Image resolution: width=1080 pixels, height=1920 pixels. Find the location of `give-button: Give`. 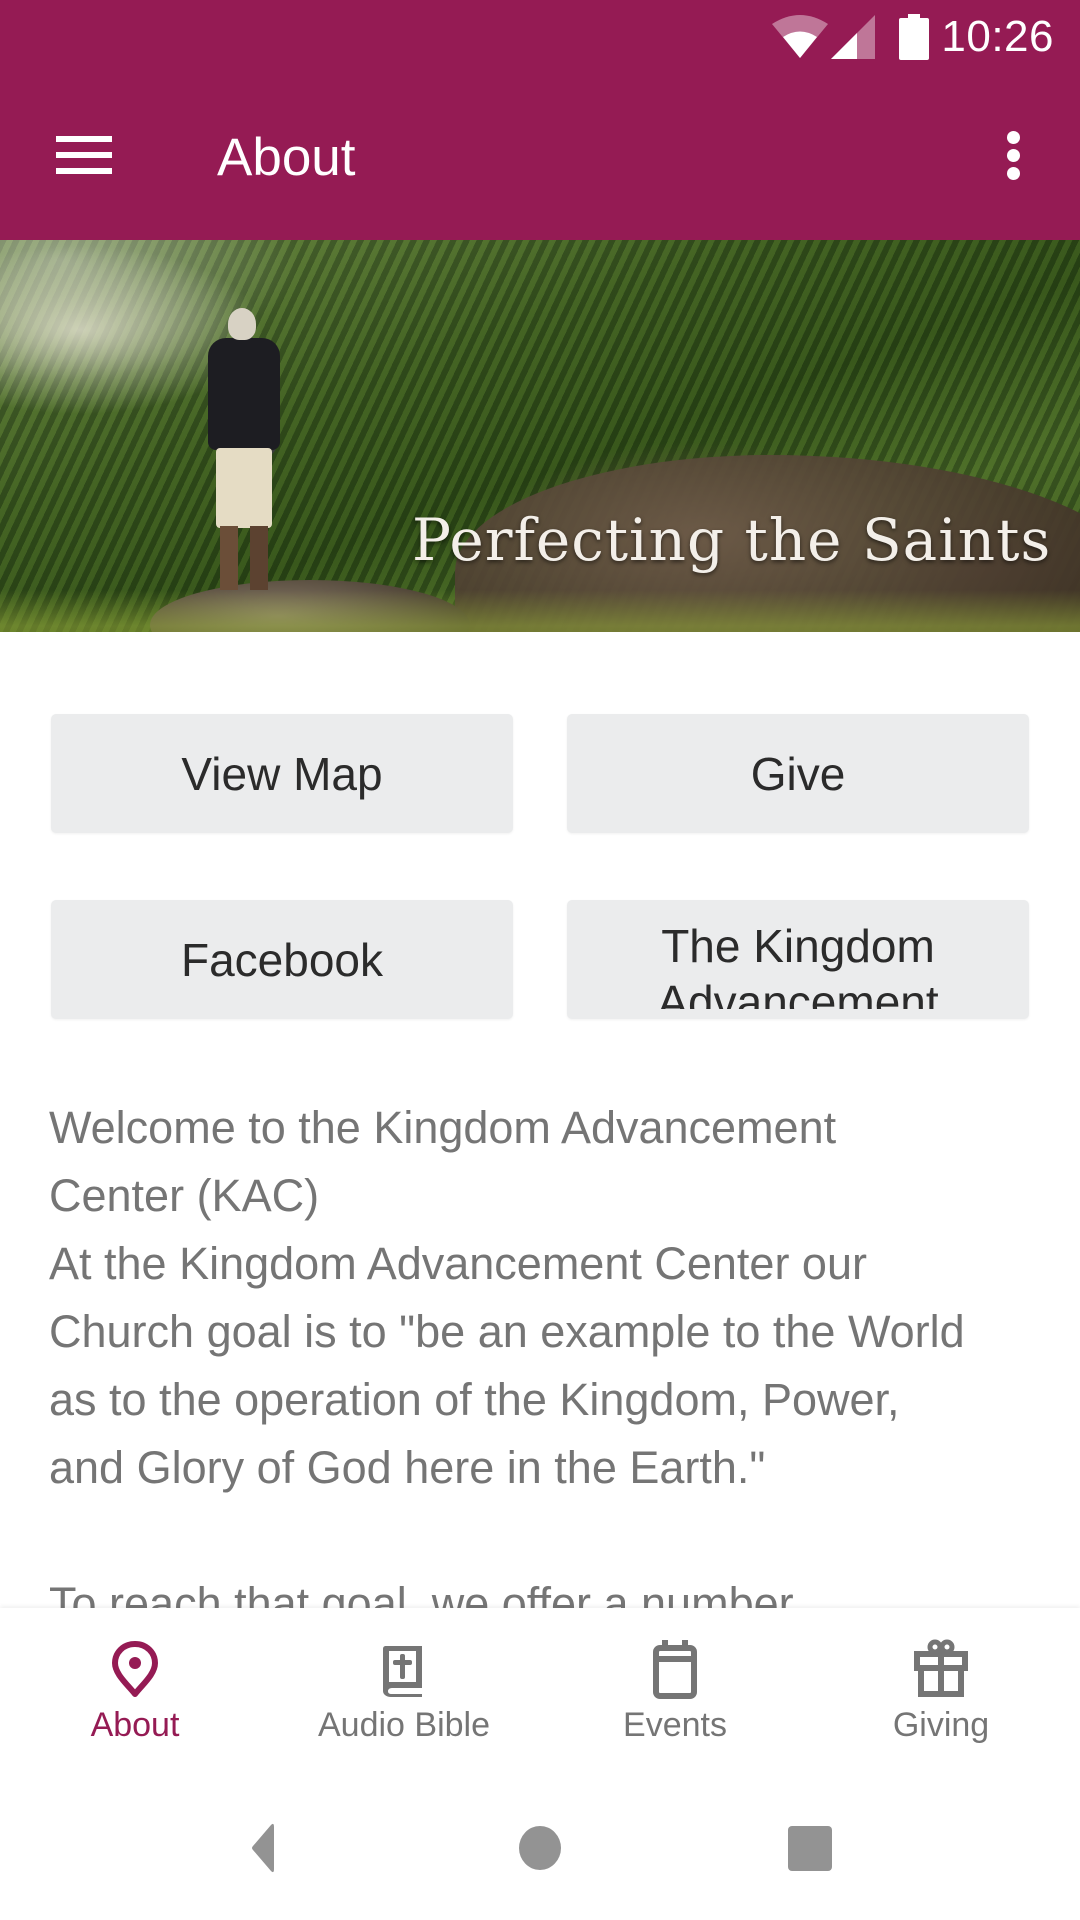

give-button: Give is located at coordinates (798, 773).